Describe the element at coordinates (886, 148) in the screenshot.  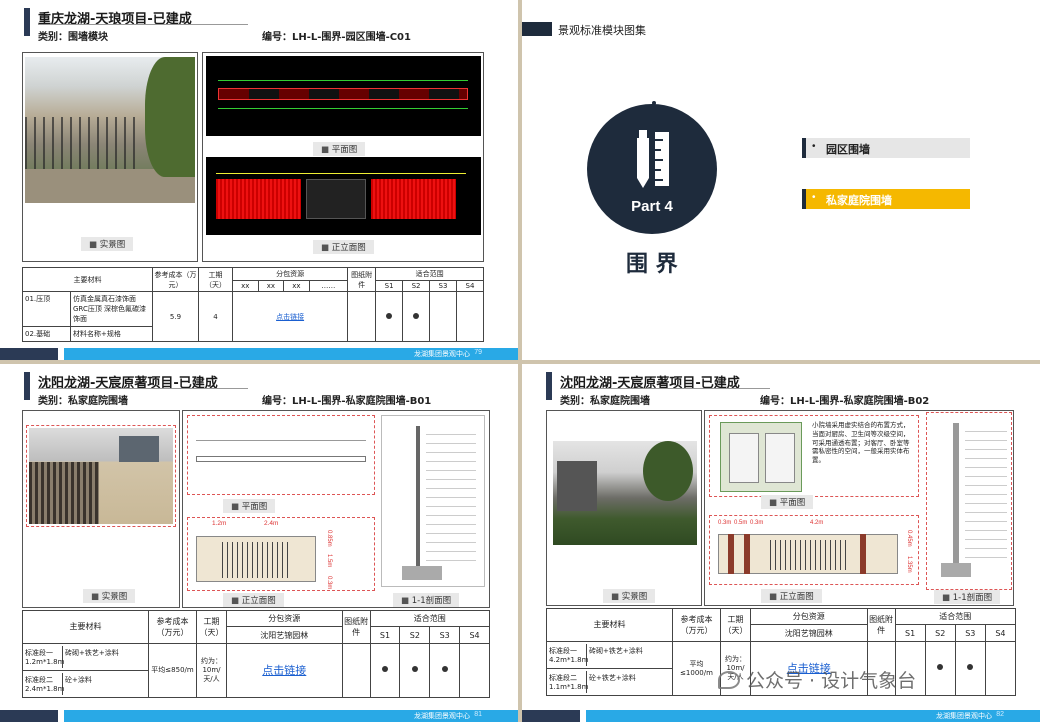
I see `menu-item-park-wall: 园区围墙 •` at that location.